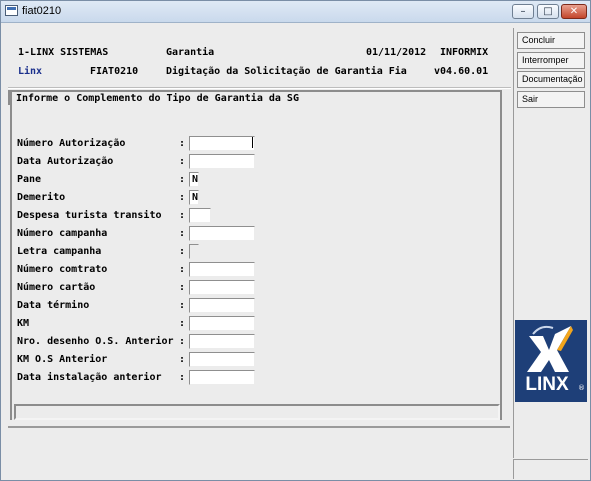 Image resolution: width=591 pixels, height=481 pixels. What do you see at coordinates (547, 384) in the screenshot?
I see `linx-logo-text: LINX` at bounding box center [547, 384].